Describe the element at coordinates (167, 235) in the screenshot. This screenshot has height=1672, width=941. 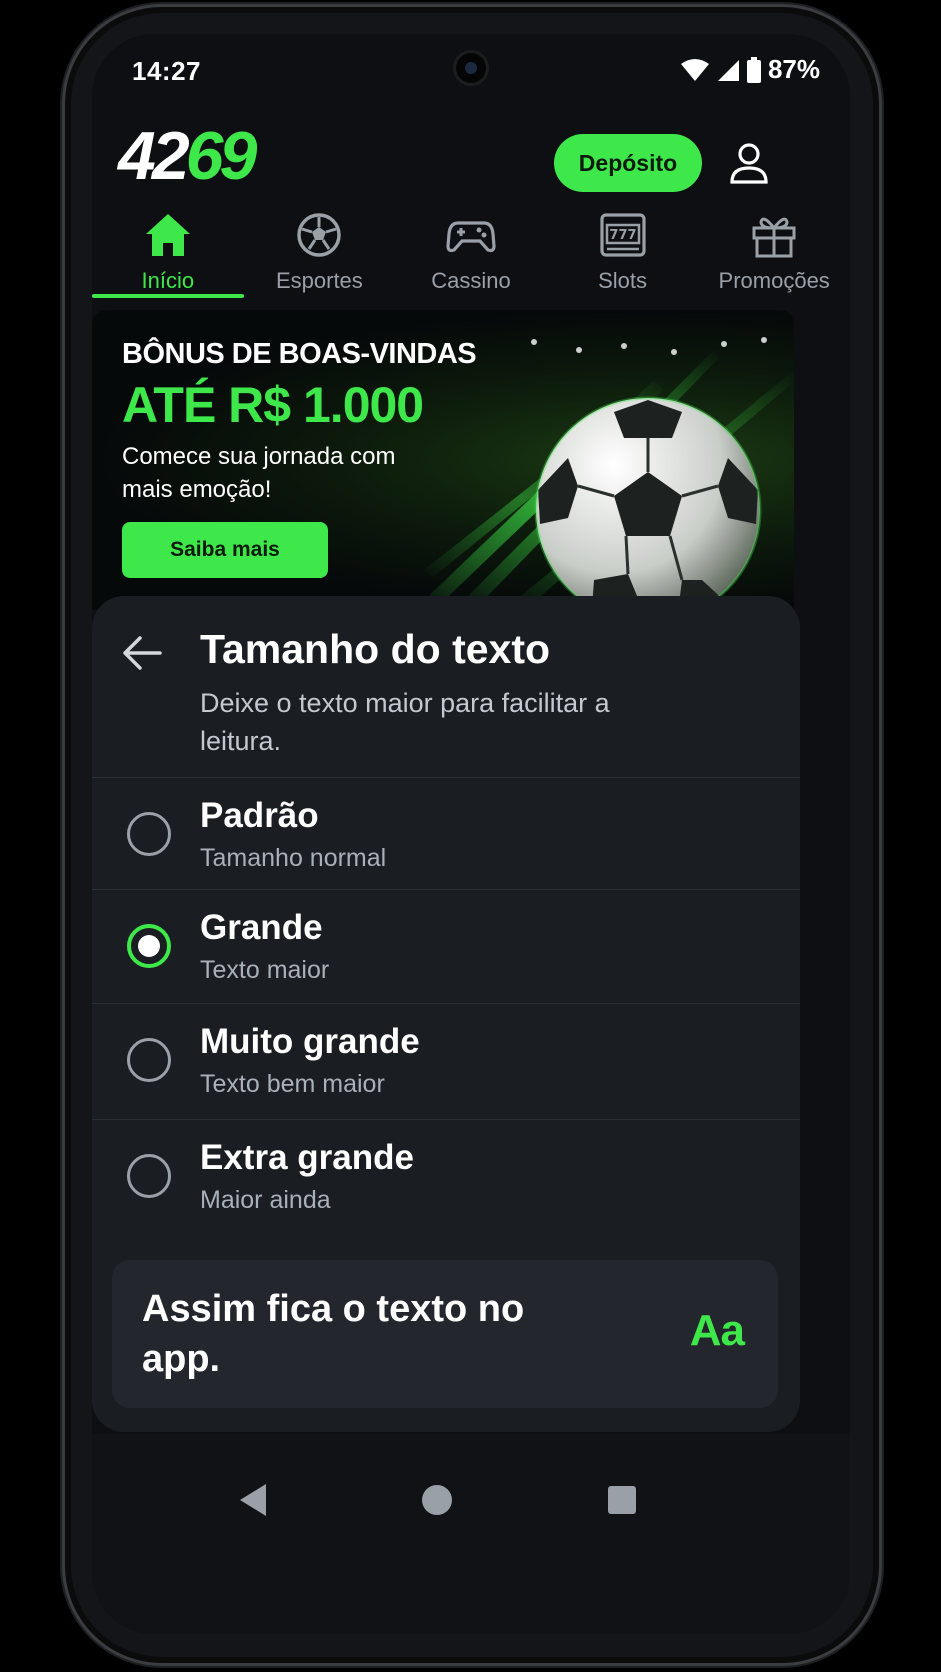
I see `home-icon` at that location.